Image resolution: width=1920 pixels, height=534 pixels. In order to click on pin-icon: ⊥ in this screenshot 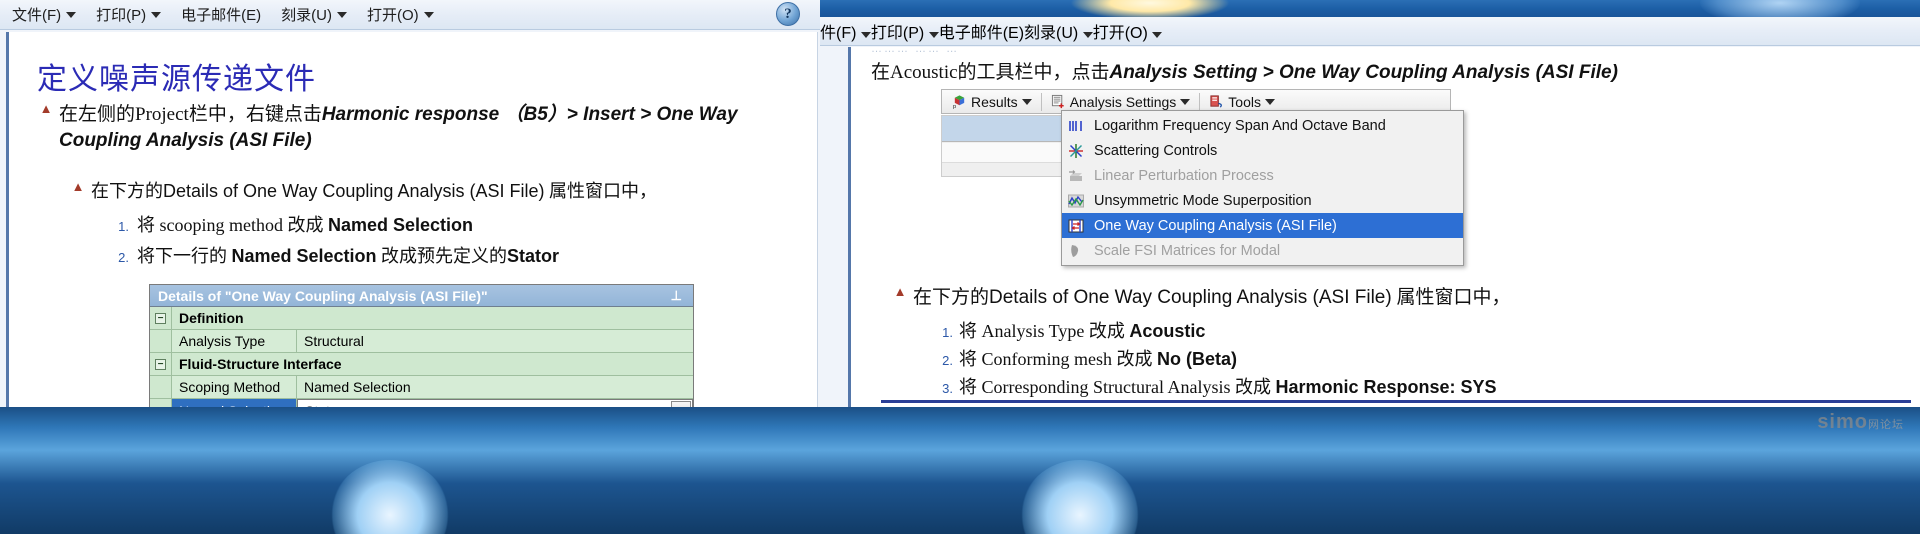, I will do `click(678, 296)`.